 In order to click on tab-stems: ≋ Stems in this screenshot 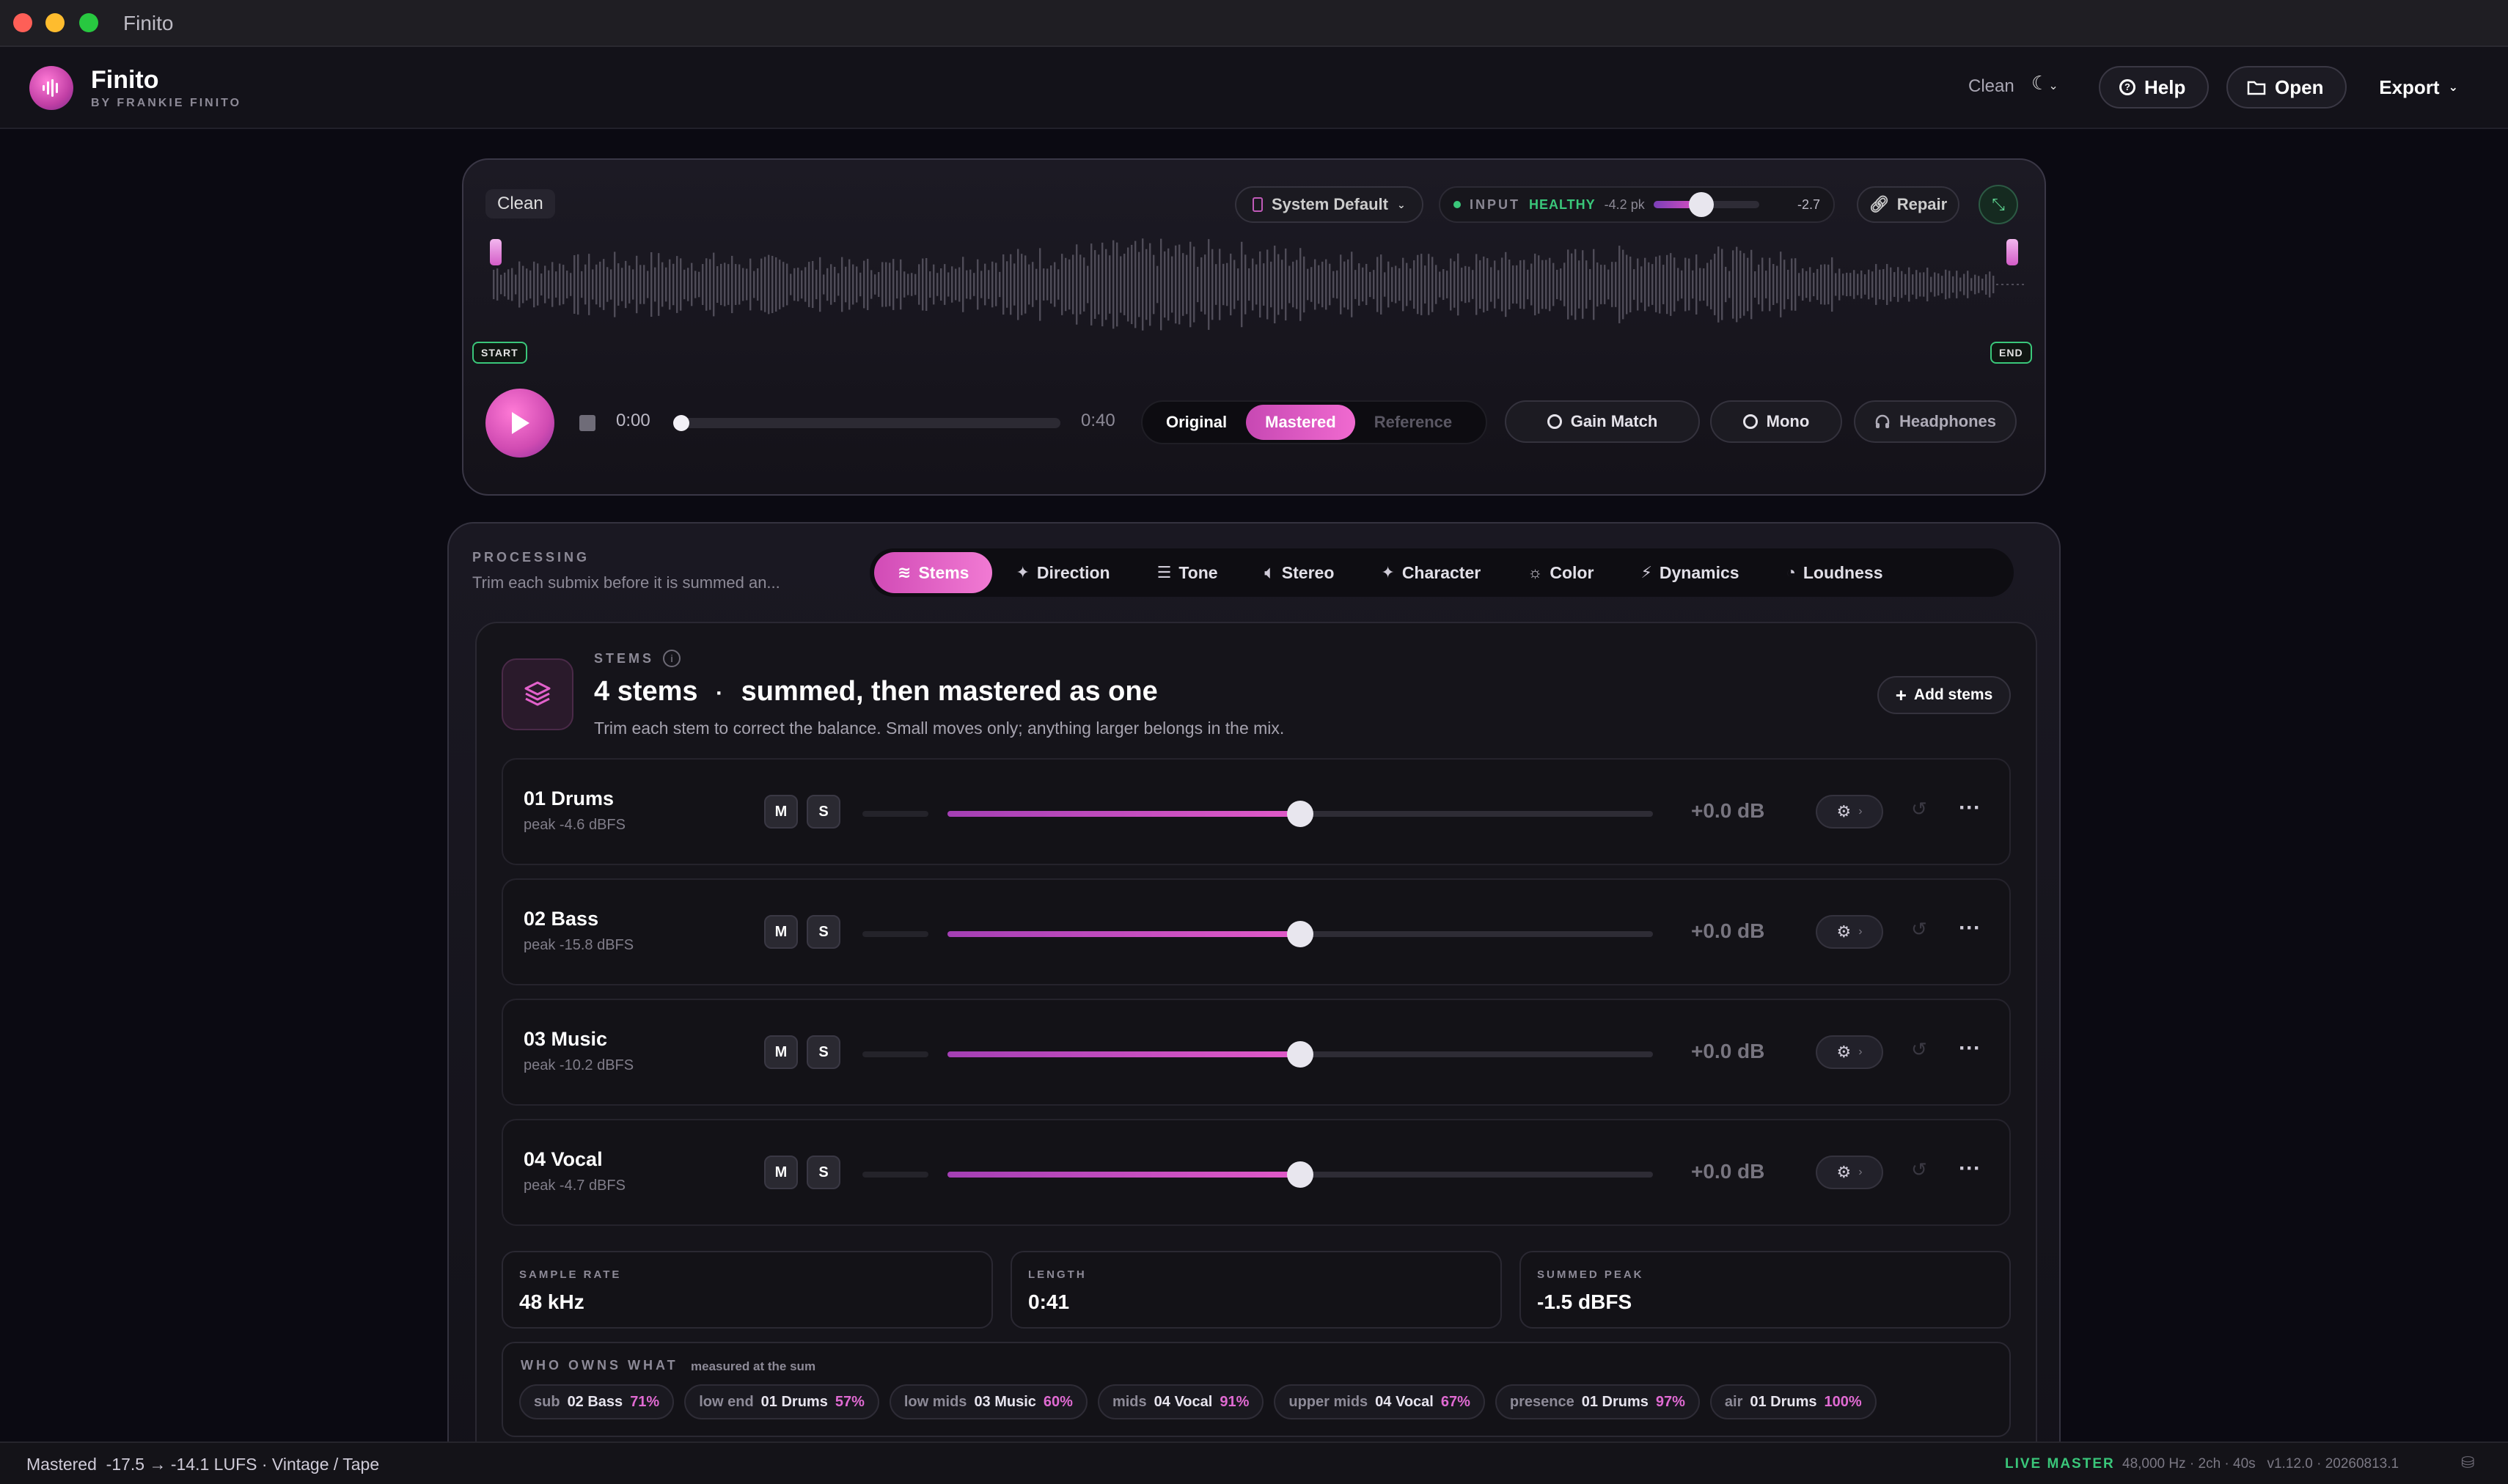, I will do `click(933, 572)`.